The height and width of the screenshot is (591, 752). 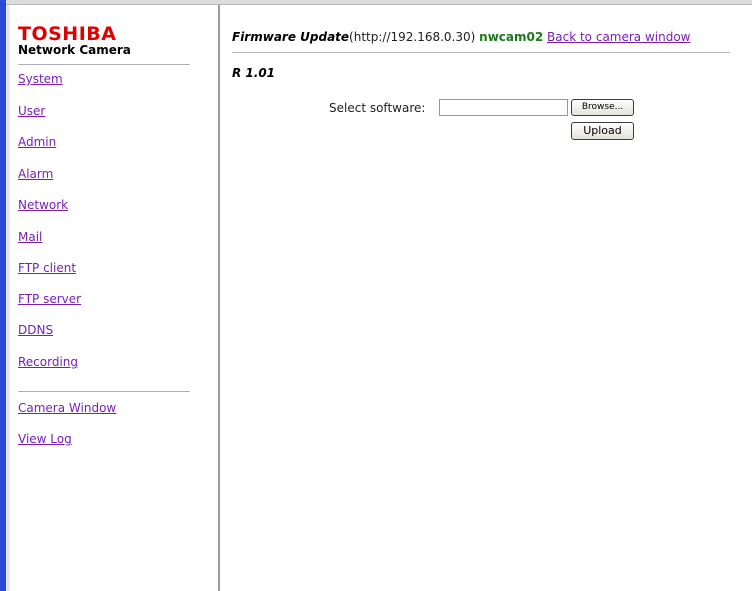 I want to click on brand-subtitle: Network Camera, so click(x=74, y=50).